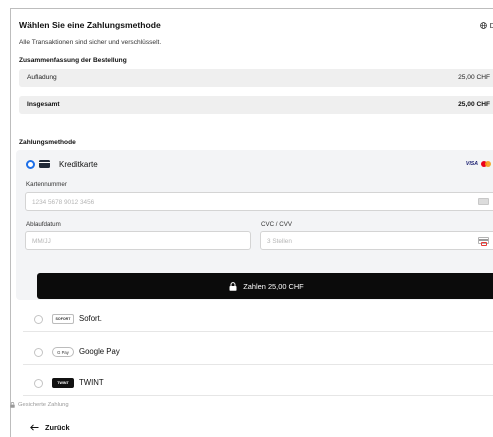 Image resolution: width=493 pixels, height=437 pixels. Describe the element at coordinates (34, 427) in the screenshot. I see `arrow-left-icon` at that location.